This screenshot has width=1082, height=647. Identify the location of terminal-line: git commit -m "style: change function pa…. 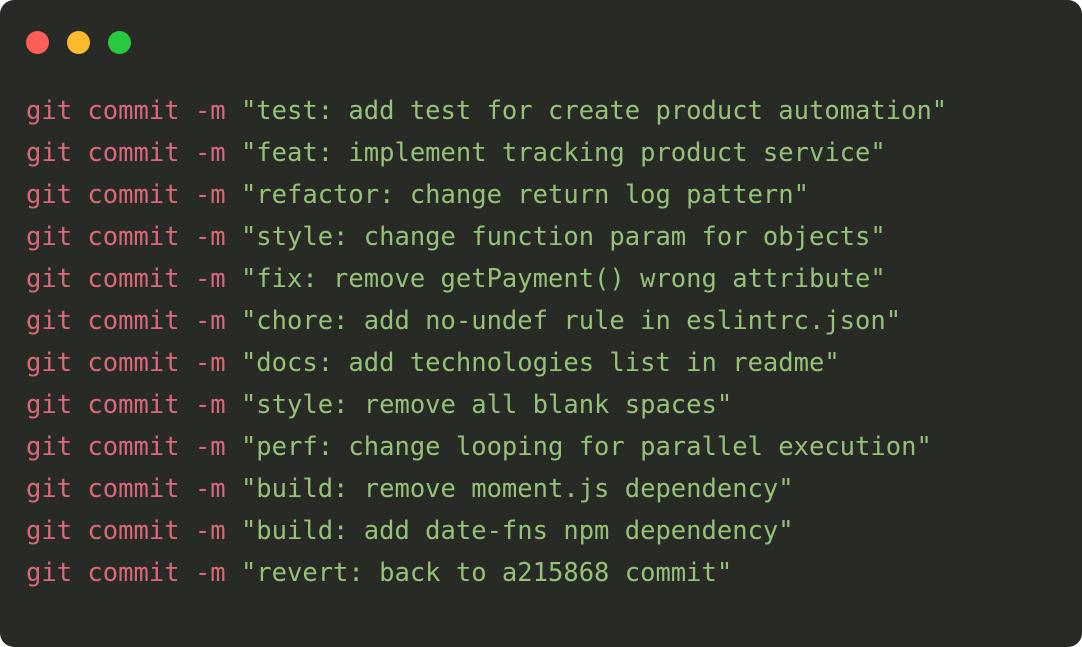
(541, 237).